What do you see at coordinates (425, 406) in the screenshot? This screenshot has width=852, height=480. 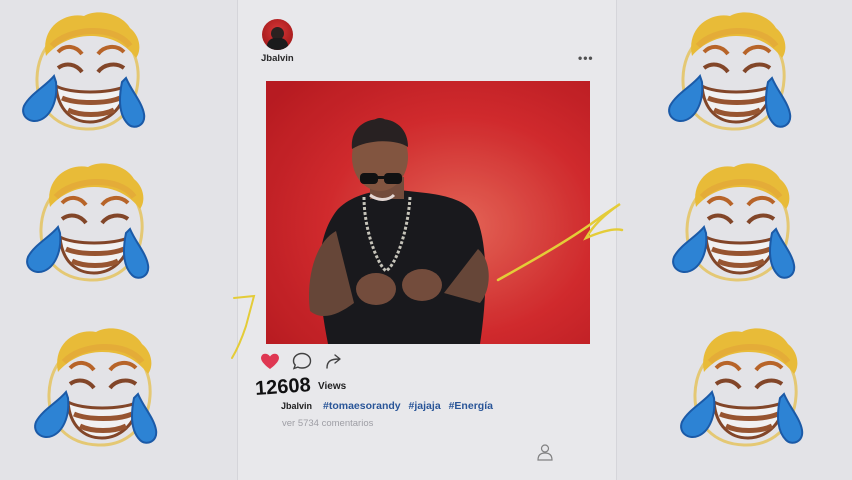 I see `hashtag-link: #jajaja` at bounding box center [425, 406].